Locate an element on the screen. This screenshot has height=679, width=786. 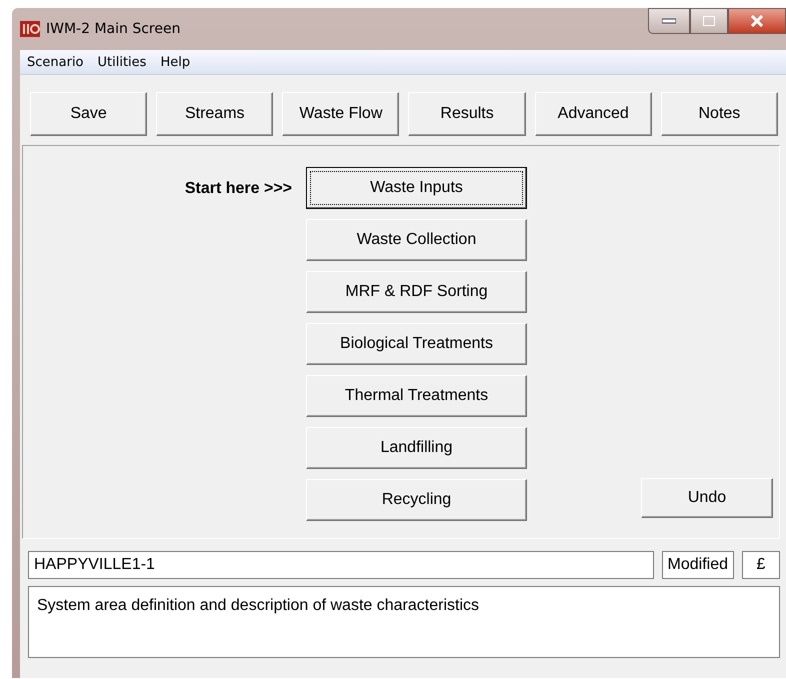
close-icon is located at coordinates (757, 21).